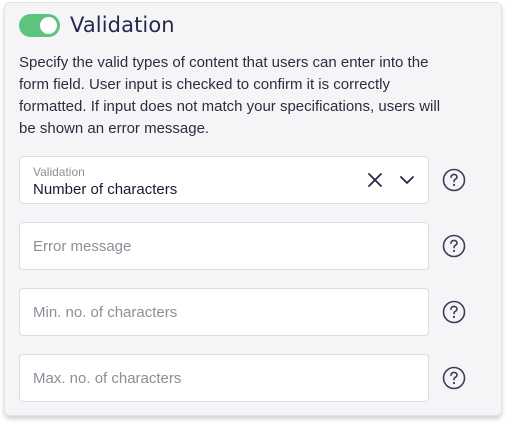  Describe the element at coordinates (407, 180) in the screenshot. I see `chevron-down-icon` at that location.